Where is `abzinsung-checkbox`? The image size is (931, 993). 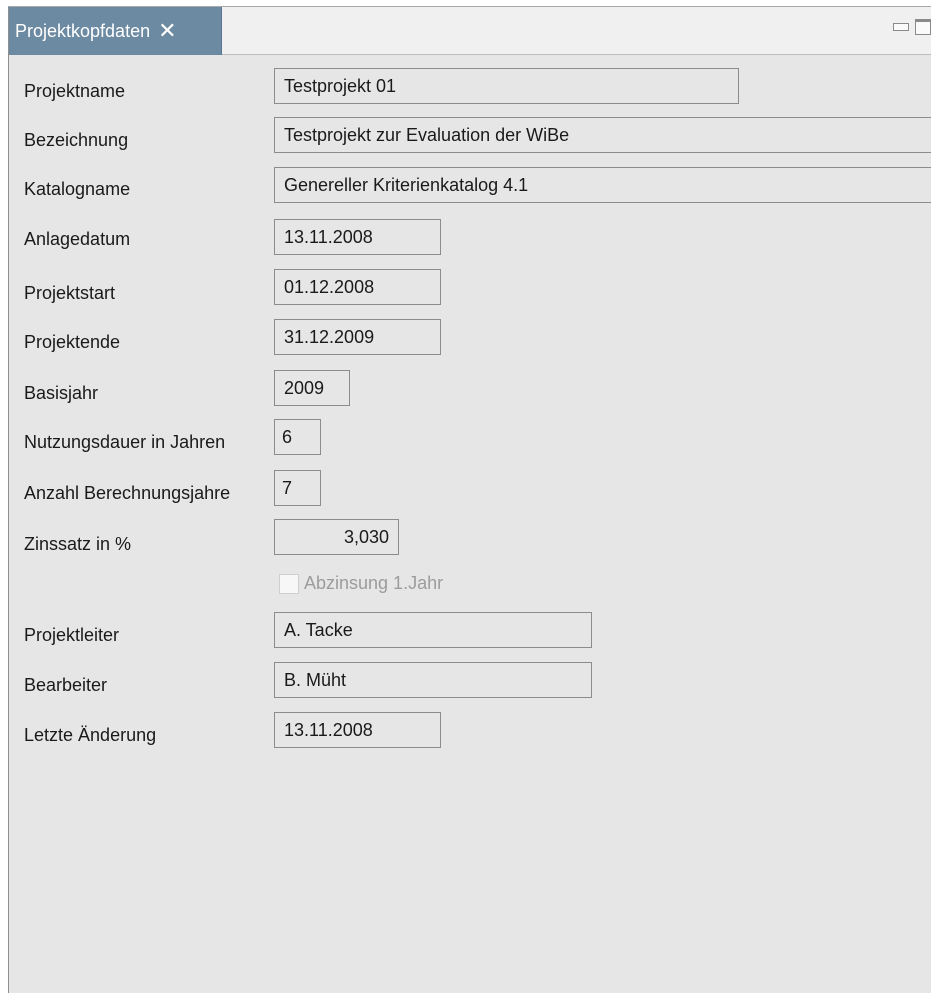 abzinsung-checkbox is located at coordinates (289, 583).